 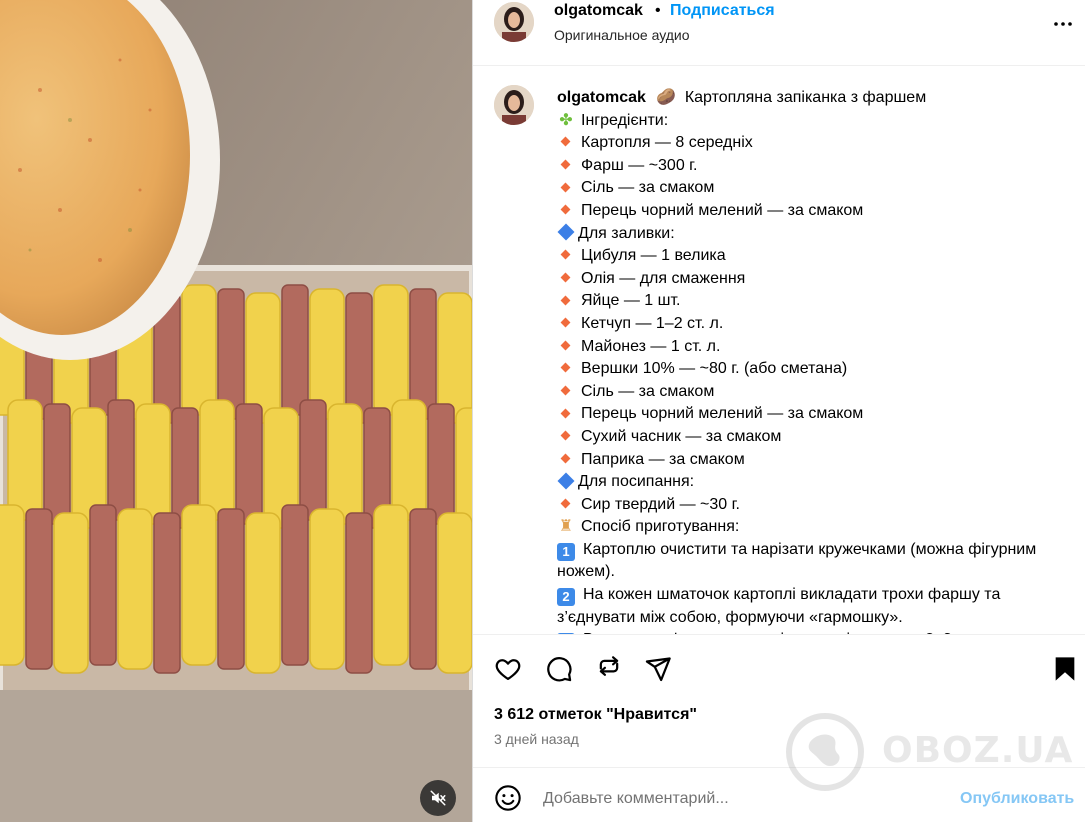 What do you see at coordinates (1065, 669) in the screenshot?
I see `bookmark-icon` at bounding box center [1065, 669].